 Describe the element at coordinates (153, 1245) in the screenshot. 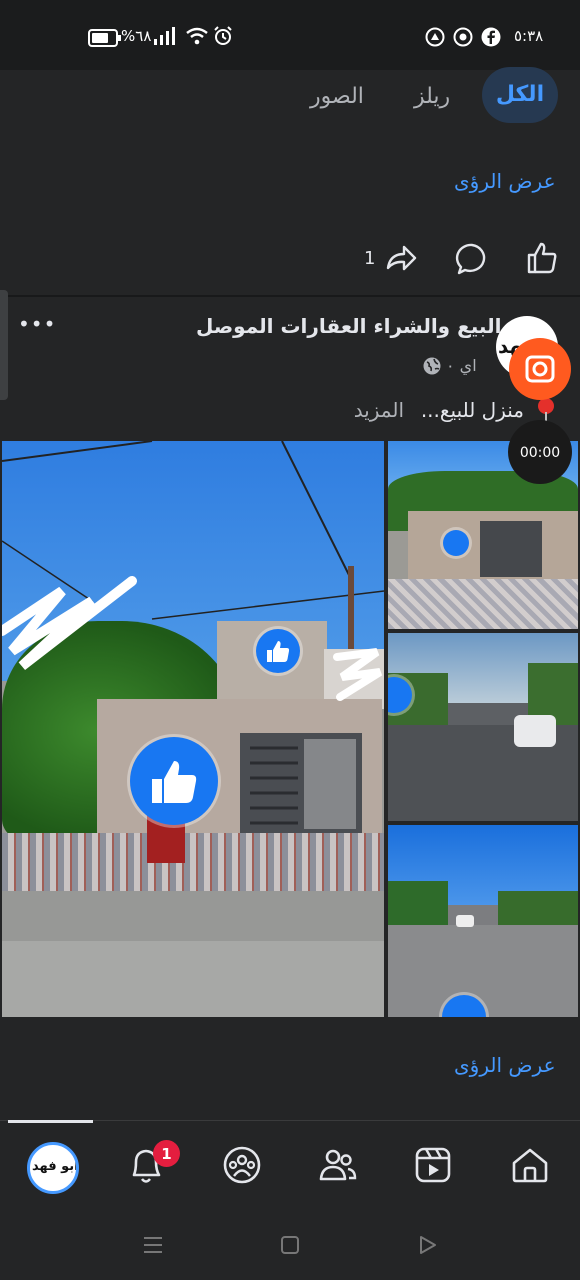

I see `recent-apps-icon` at that location.